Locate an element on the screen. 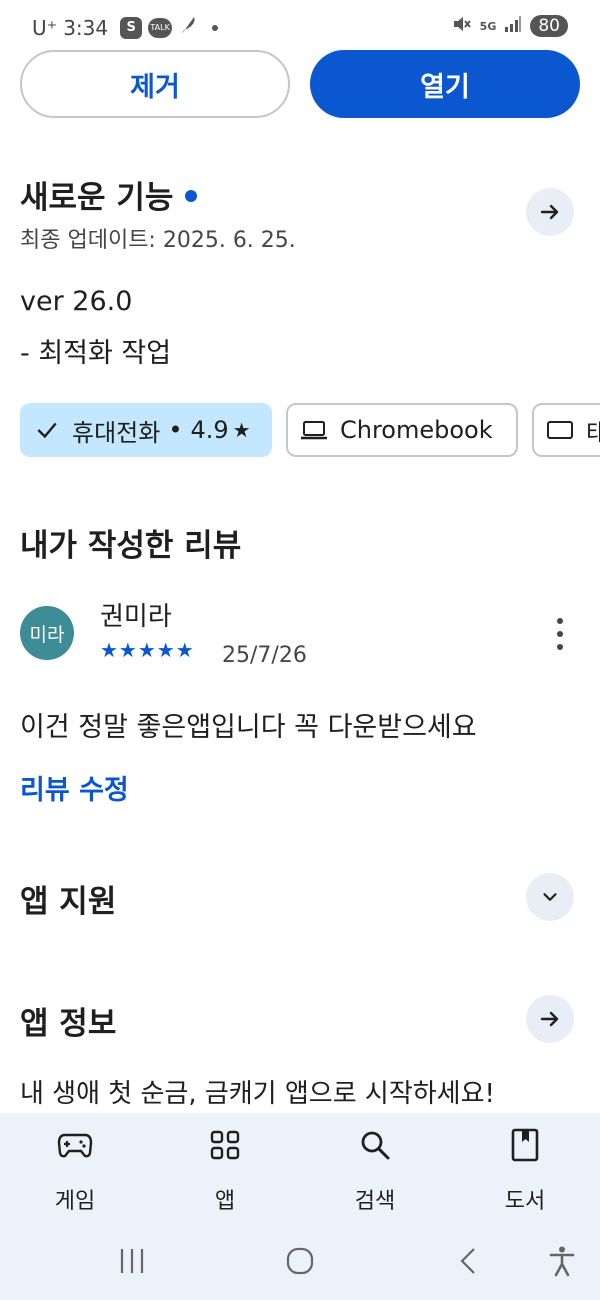  nav-books-label: 도서 is located at coordinates (525, 1201).